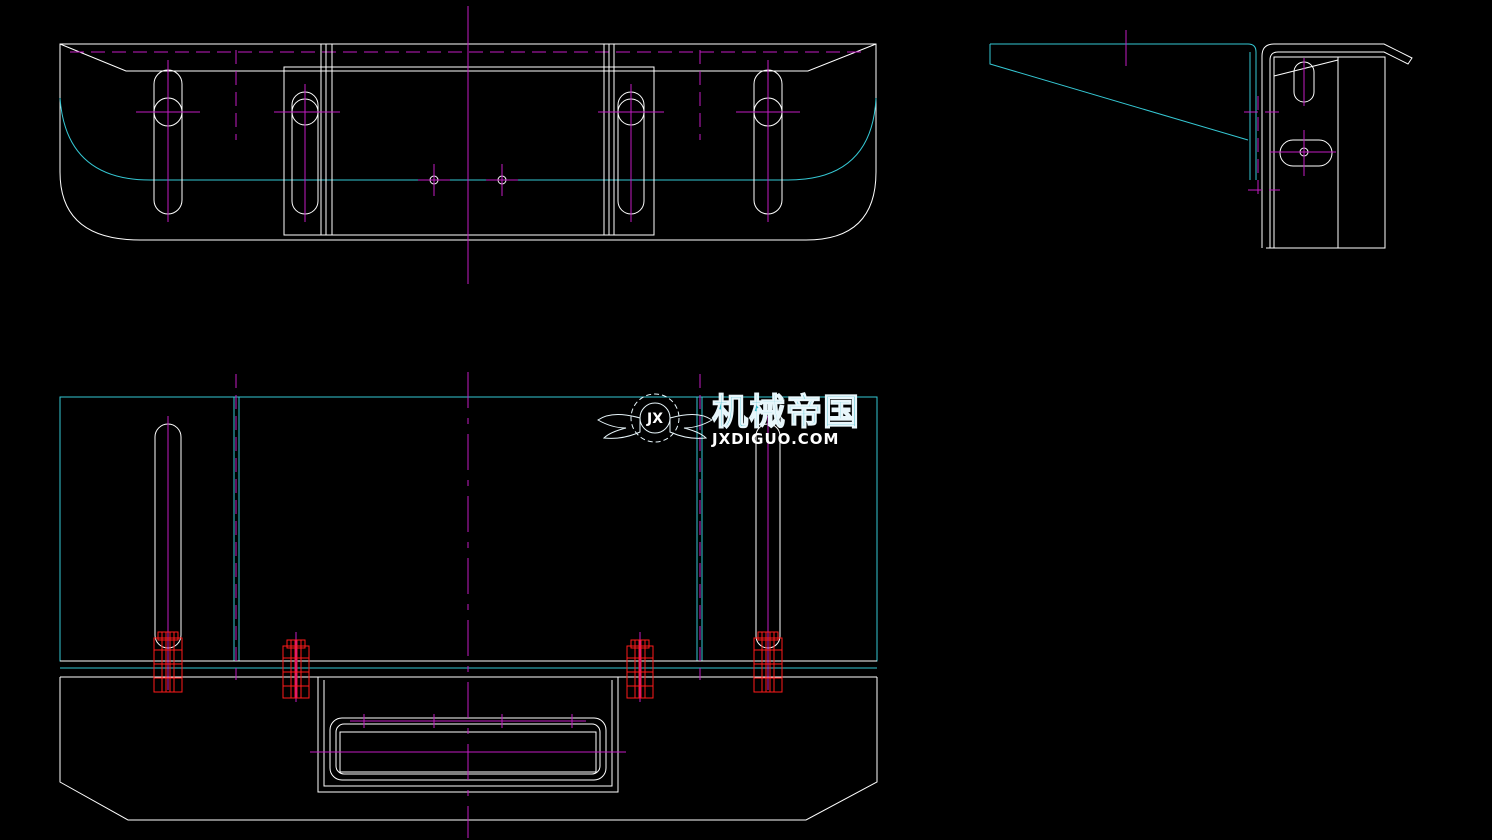 The height and width of the screenshot is (840, 1492). I want to click on side-view-bracket, so click(1123, 111).